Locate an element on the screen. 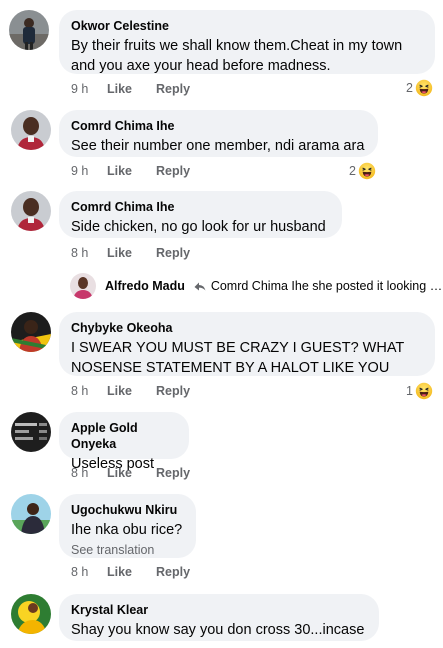 Image resolution: width=443 pixels, height=648 pixels. comment-author: Krystal Klear is located at coordinates (219, 610).